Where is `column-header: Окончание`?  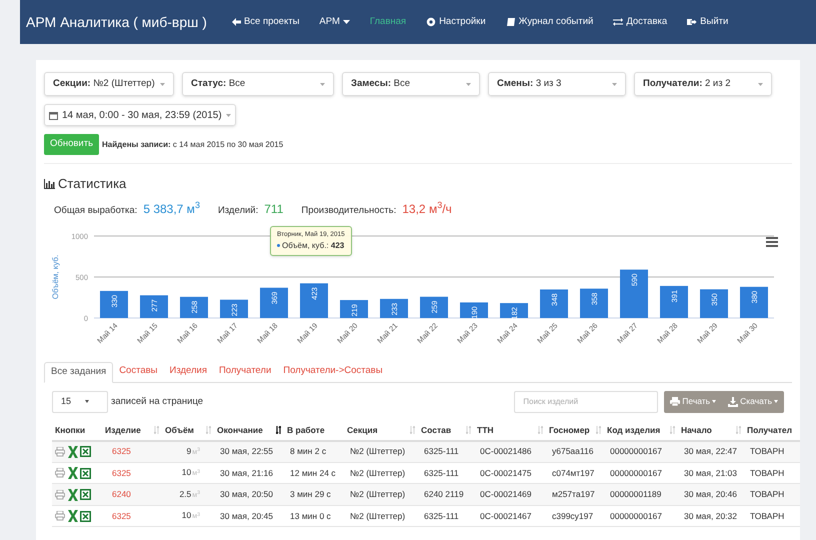 column-header: Окончание is located at coordinates (249, 430).